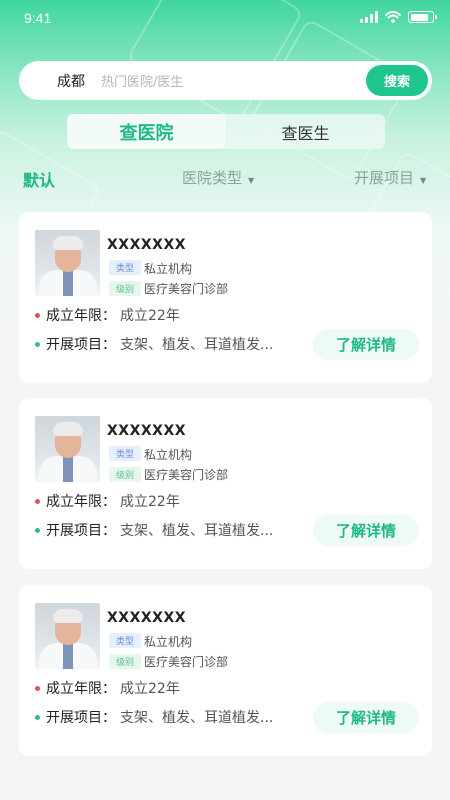 Image resolution: width=450 pixels, height=800 pixels. What do you see at coordinates (393, 17) in the screenshot?
I see `wifi-icon` at bounding box center [393, 17].